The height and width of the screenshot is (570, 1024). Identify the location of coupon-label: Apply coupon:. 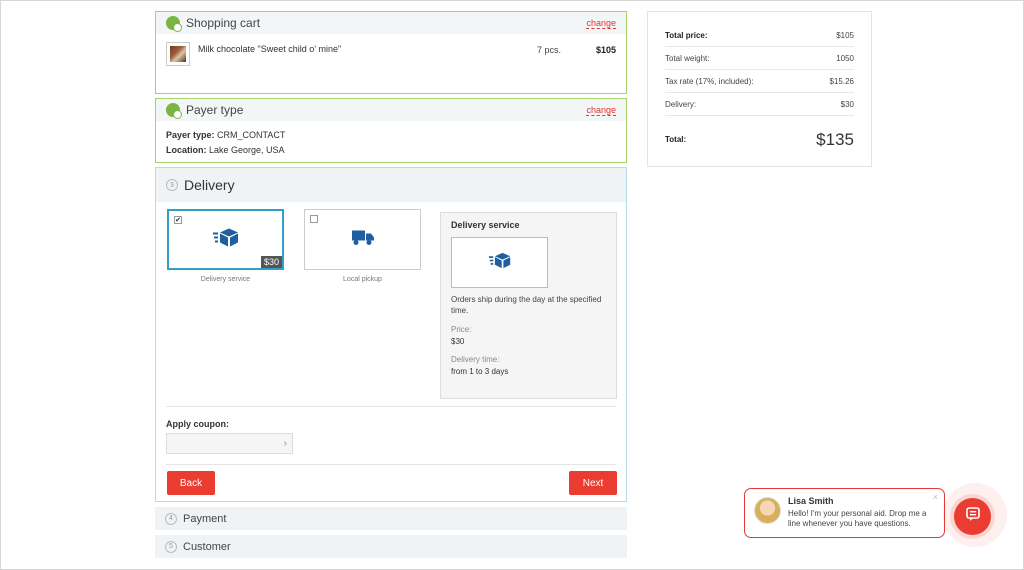
(197, 424).